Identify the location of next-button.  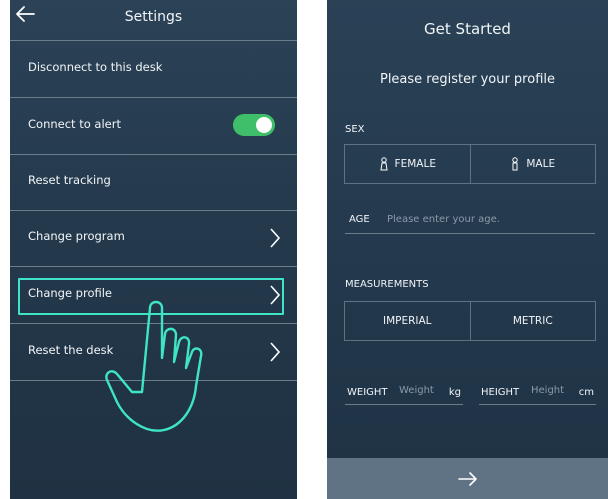
(467, 478).